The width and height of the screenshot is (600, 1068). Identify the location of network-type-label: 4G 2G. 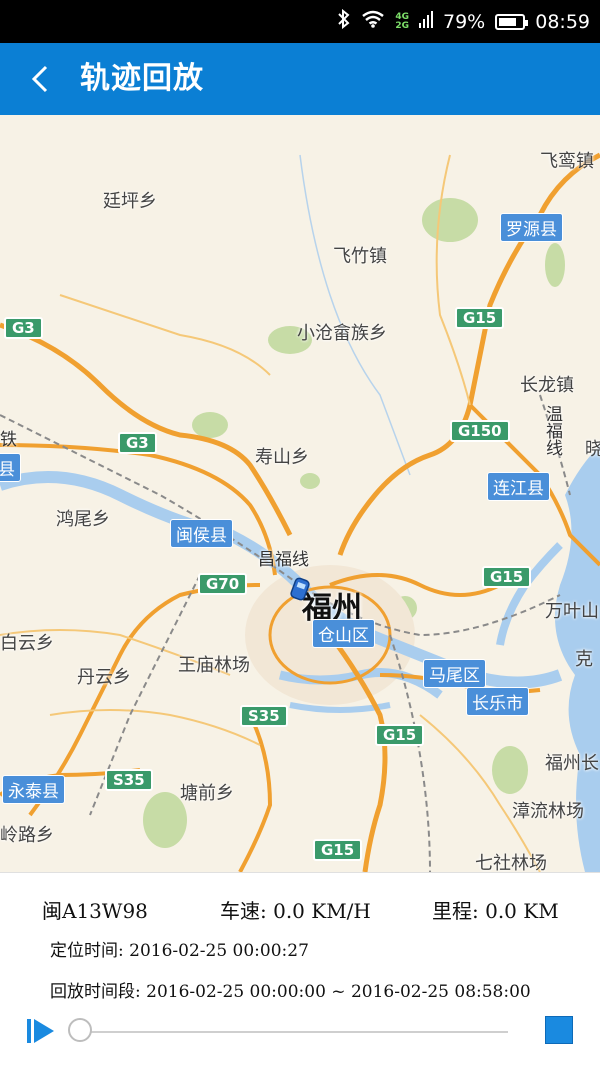
(402, 21).